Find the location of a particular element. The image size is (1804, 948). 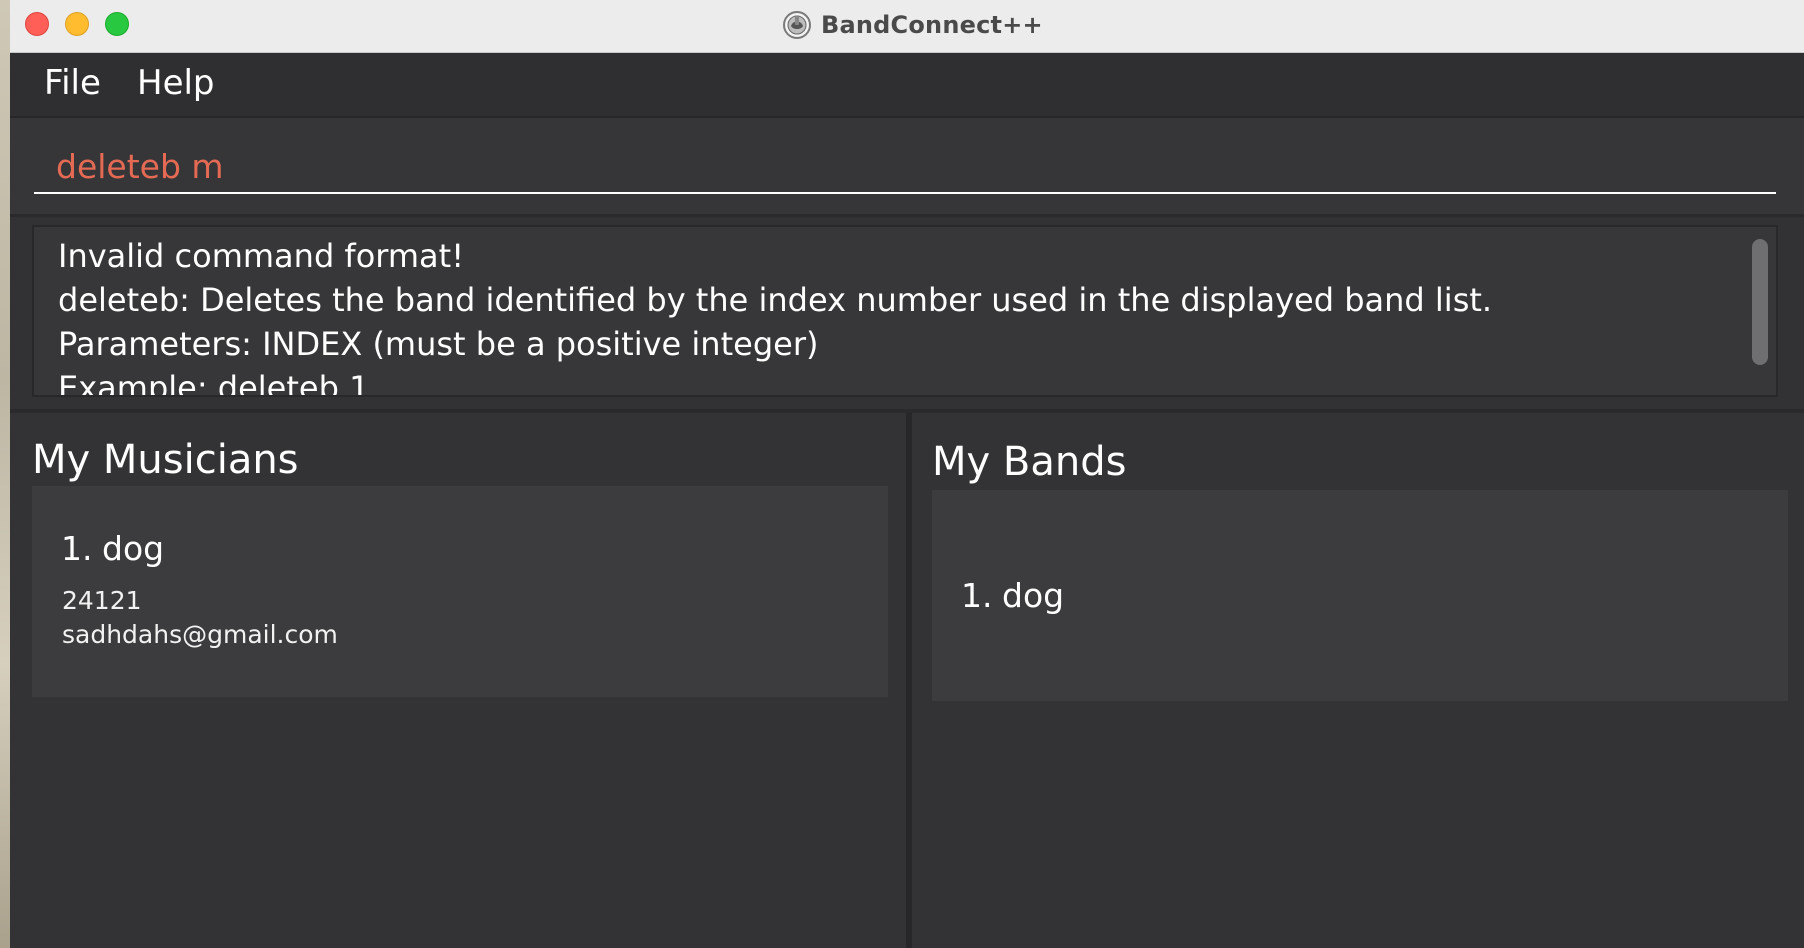

bands-title: My Bands is located at coordinates (1029, 462).